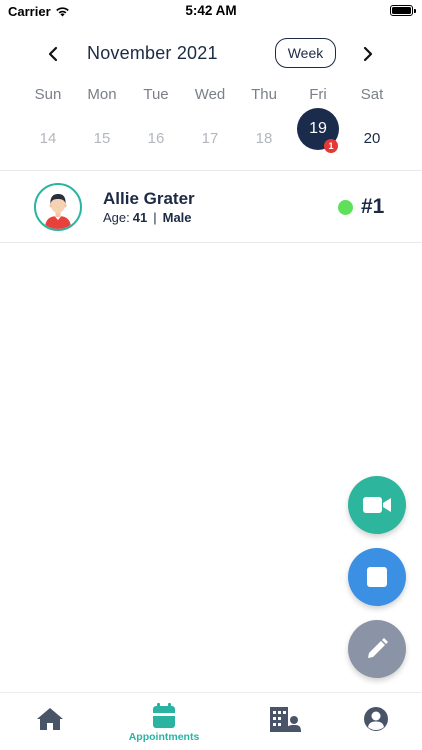 The height and width of the screenshot is (750, 422). Describe the element at coordinates (102, 94) in the screenshot. I see `day-name: Mon` at that location.